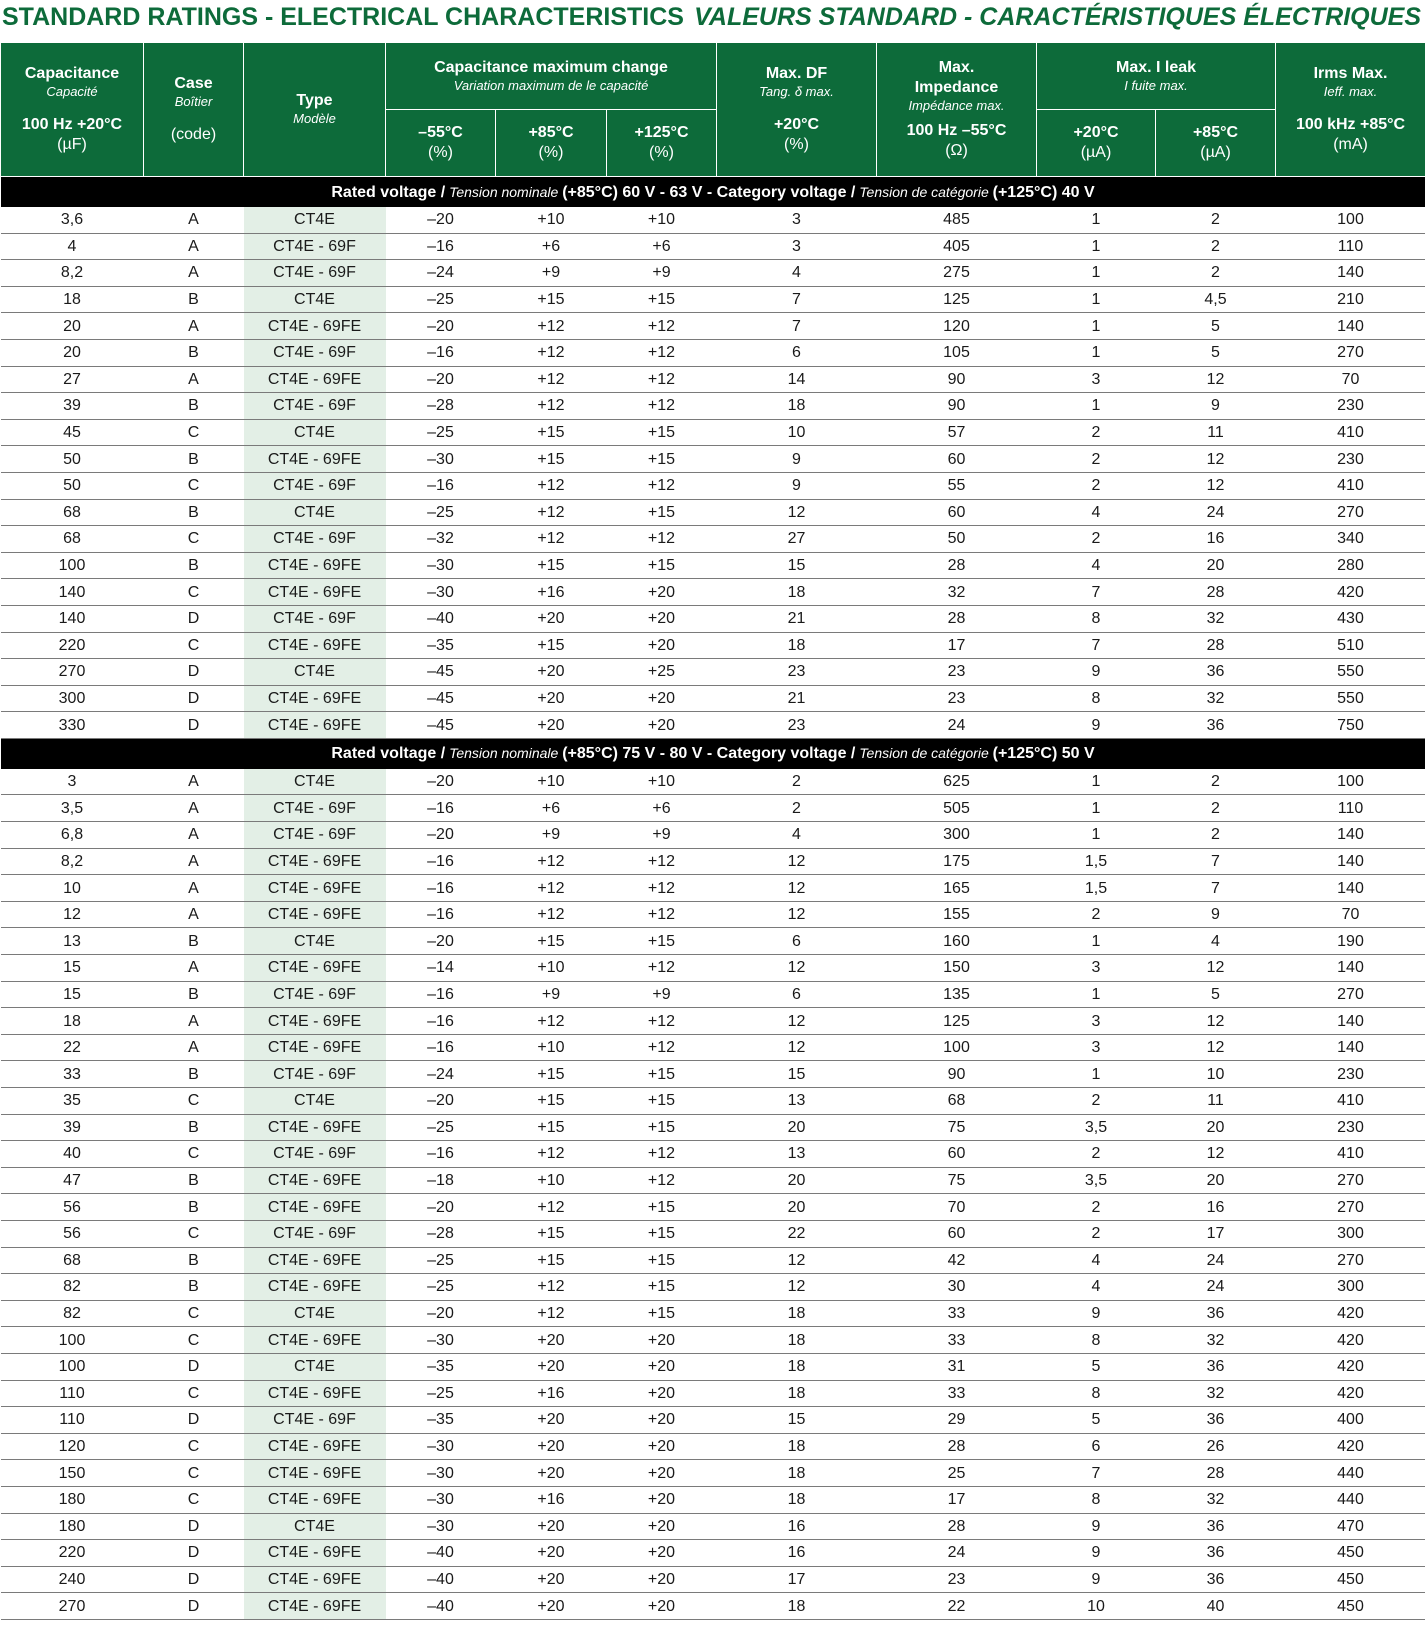 The height and width of the screenshot is (1629, 1425). I want to click on cell-max-df: 20, so click(796, 1128).